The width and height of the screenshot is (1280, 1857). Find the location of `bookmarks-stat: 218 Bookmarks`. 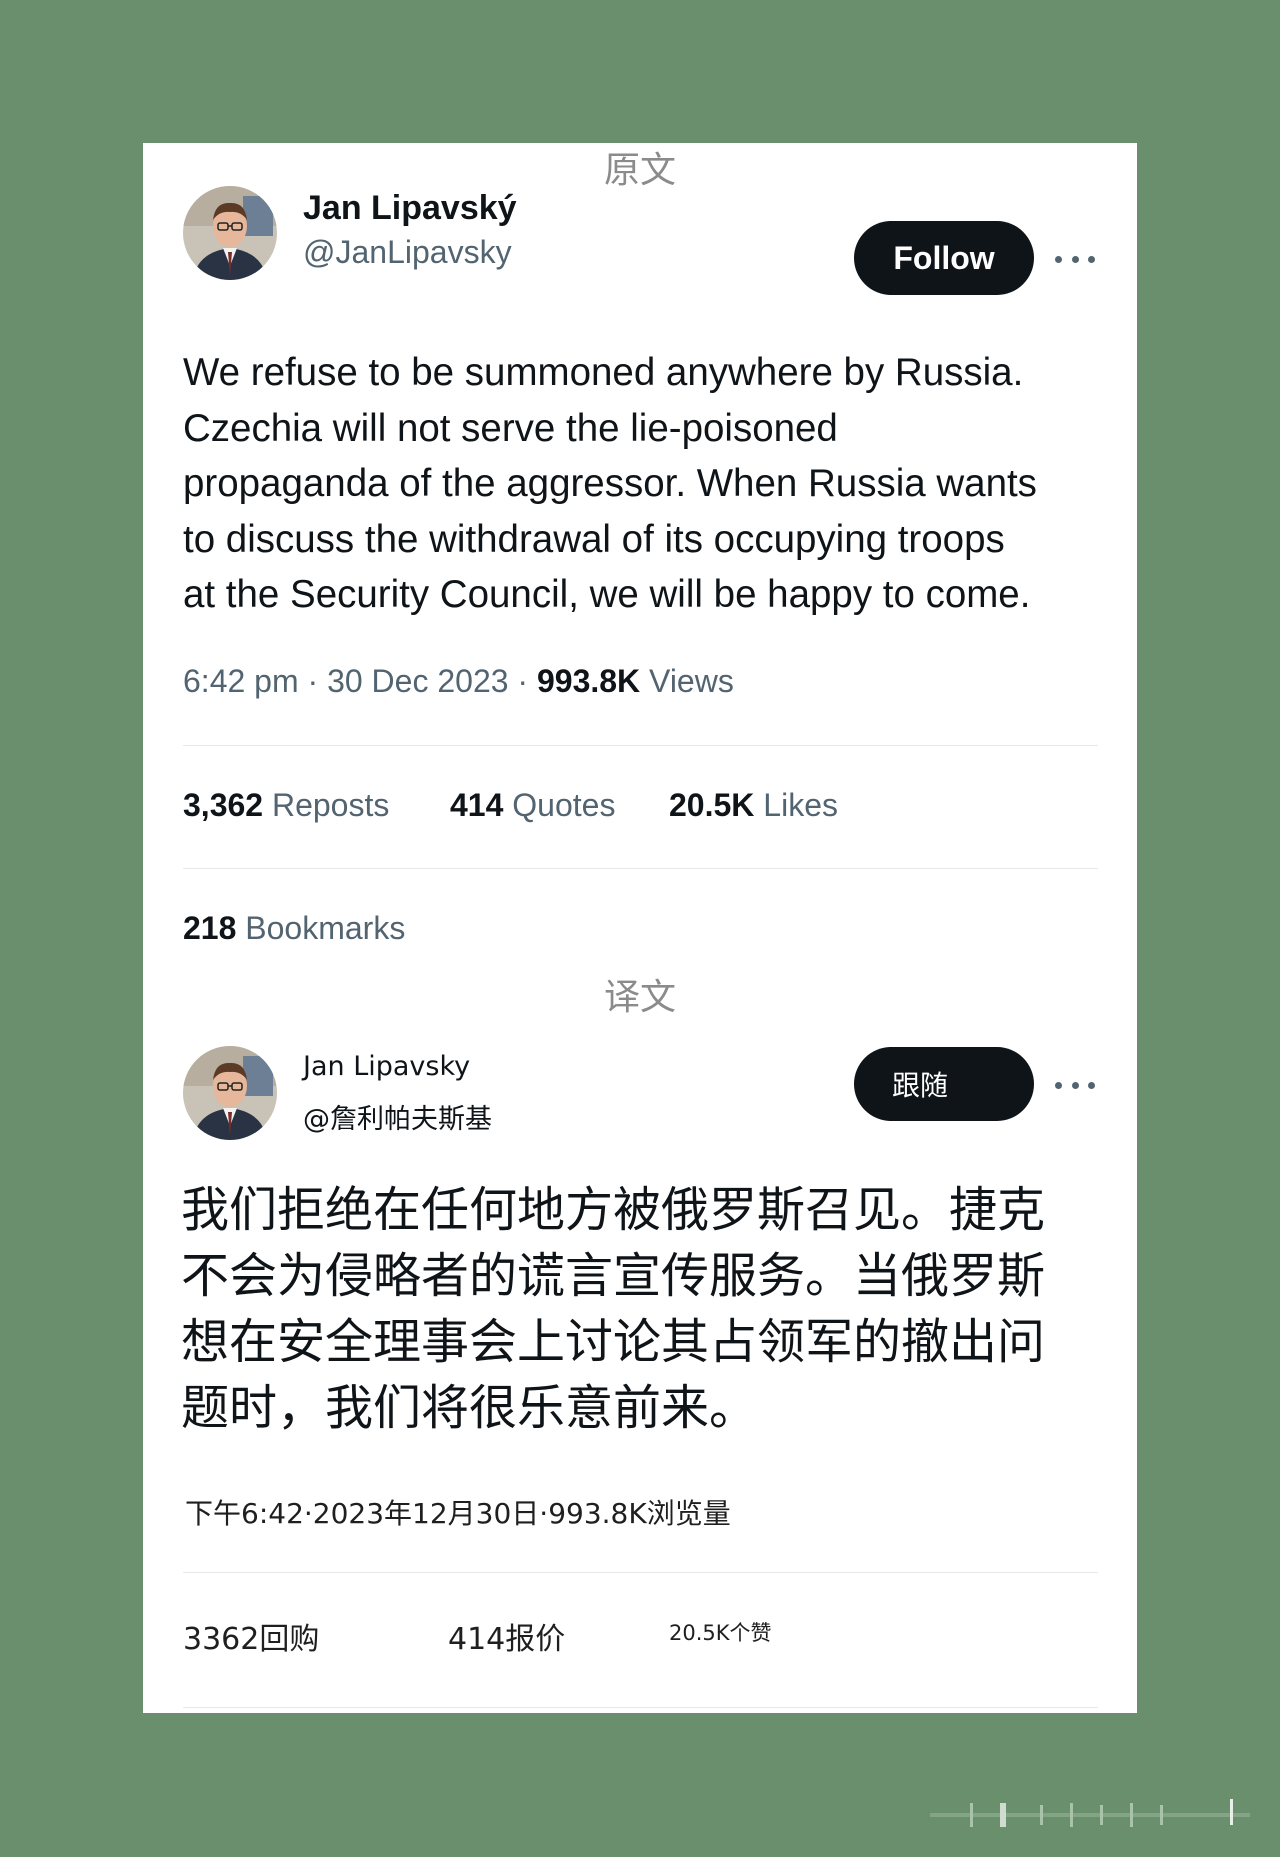

bookmarks-stat: 218 Bookmarks is located at coordinates (294, 928).